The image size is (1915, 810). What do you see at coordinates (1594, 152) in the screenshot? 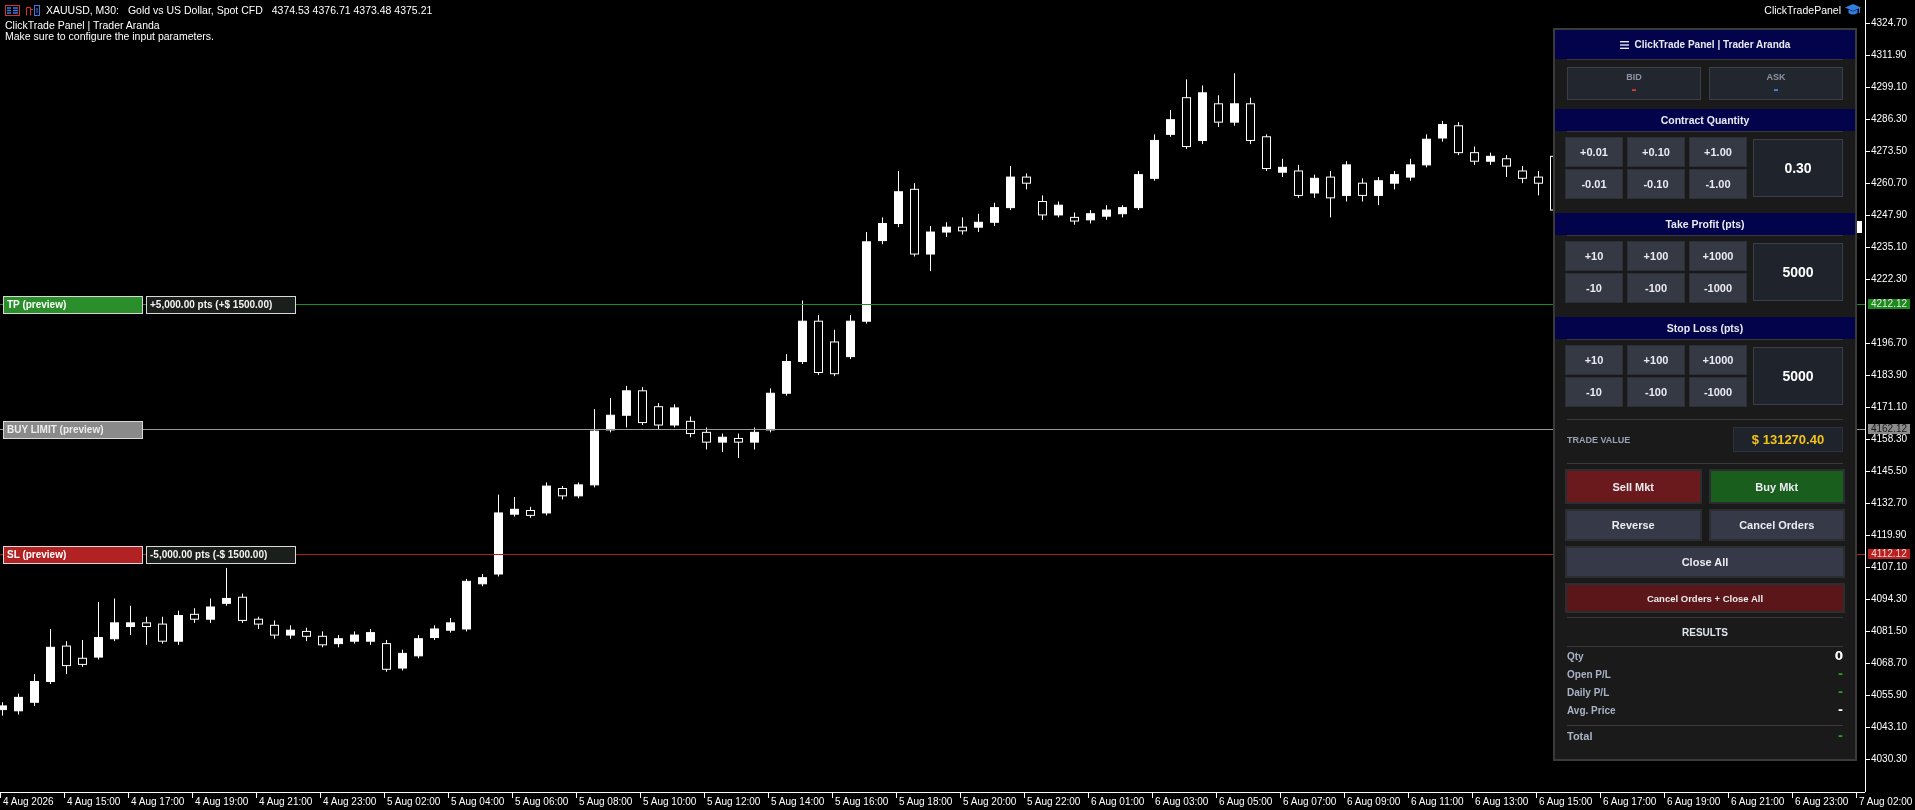
I see `step-button: +0.01` at bounding box center [1594, 152].